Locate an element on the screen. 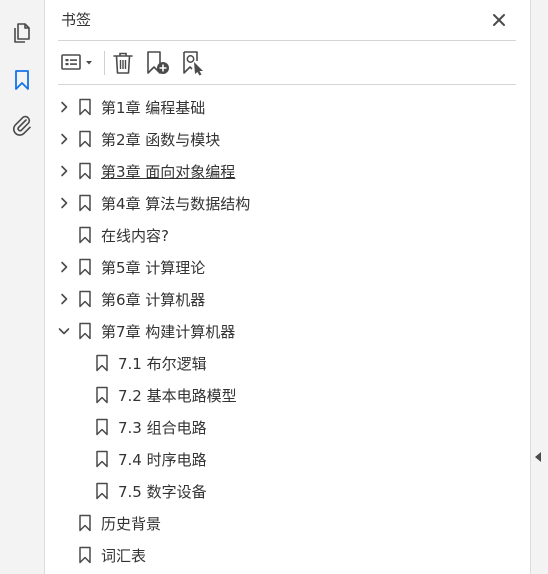  bookmark-item: 7.2 基本电路模型 is located at coordinates (288, 395).